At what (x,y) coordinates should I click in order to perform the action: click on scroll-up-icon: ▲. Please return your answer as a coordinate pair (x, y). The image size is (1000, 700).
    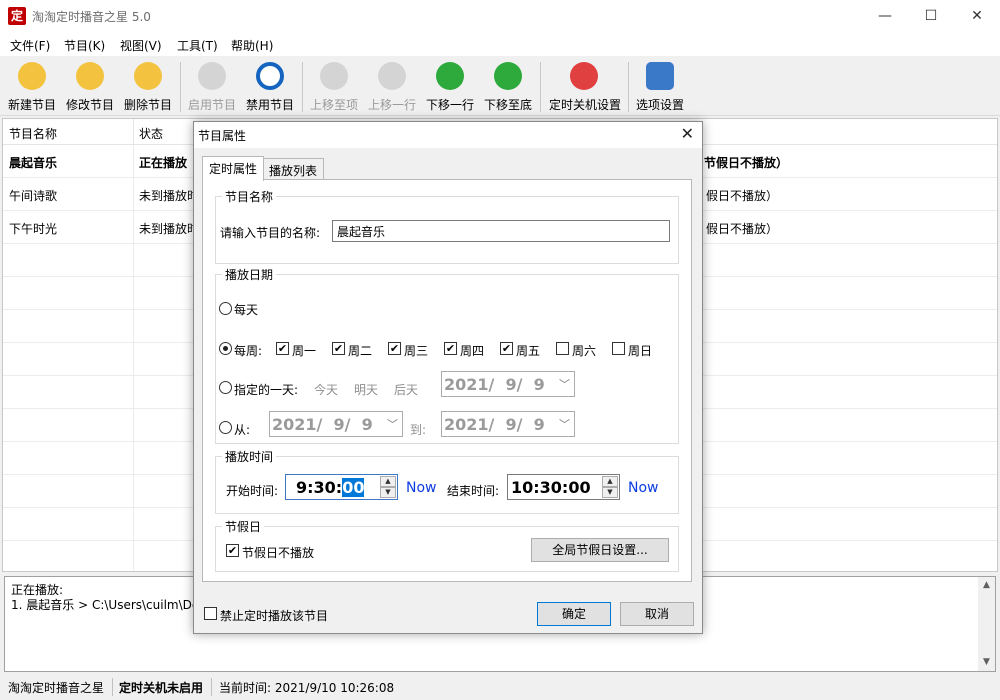
    Looking at the image, I should click on (986, 585).